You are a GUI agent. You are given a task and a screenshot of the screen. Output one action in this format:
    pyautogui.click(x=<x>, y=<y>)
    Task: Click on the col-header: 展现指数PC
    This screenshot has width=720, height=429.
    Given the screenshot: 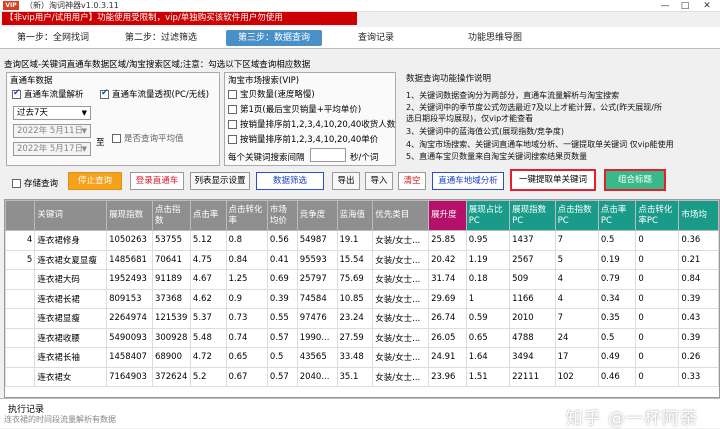 What is the action you would take?
    pyautogui.click(x=532, y=215)
    